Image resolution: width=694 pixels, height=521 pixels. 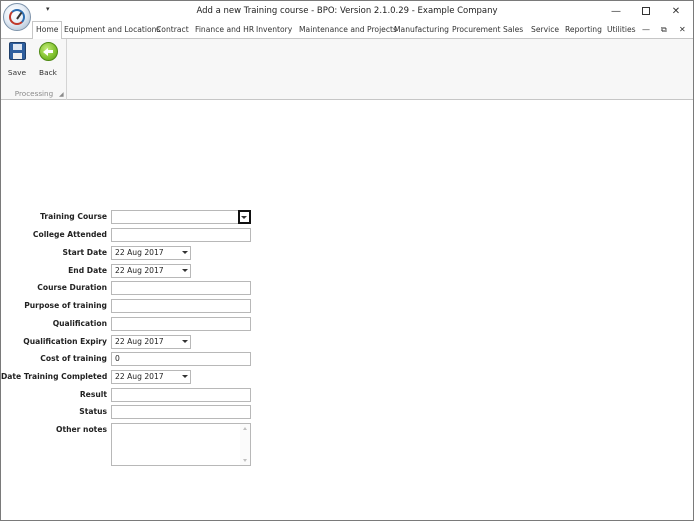 I want to click on qualification-expiry-label: Qualification Expiry, so click(x=65, y=341).